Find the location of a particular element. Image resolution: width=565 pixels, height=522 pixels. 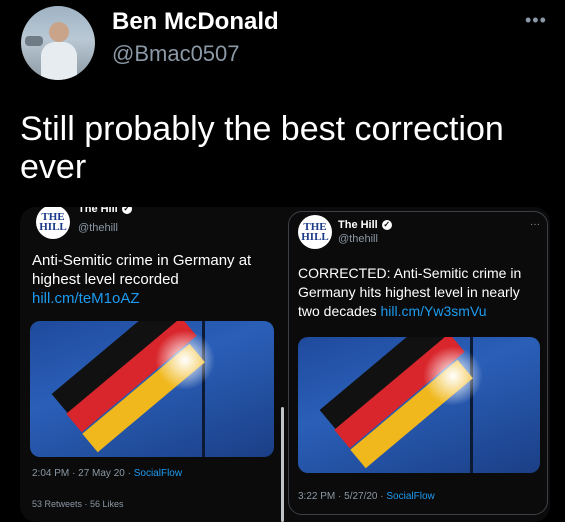

right-account-handle: @thehill is located at coordinates (358, 239).